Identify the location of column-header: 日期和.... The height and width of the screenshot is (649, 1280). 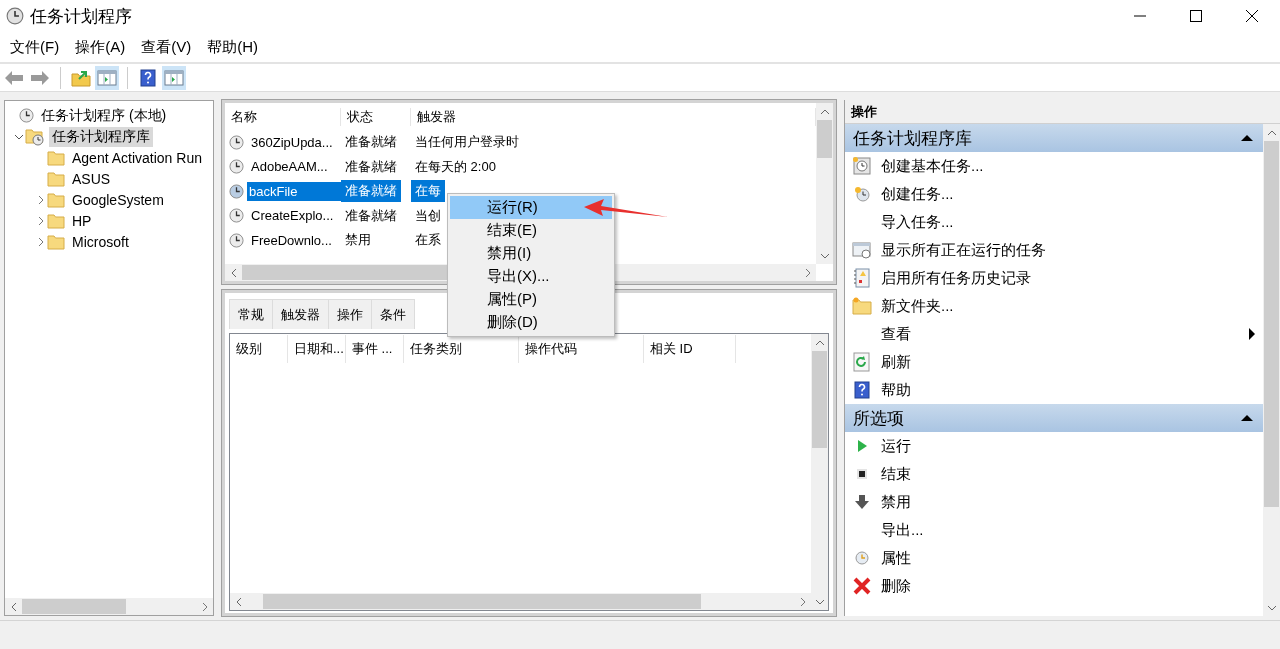
(317, 349).